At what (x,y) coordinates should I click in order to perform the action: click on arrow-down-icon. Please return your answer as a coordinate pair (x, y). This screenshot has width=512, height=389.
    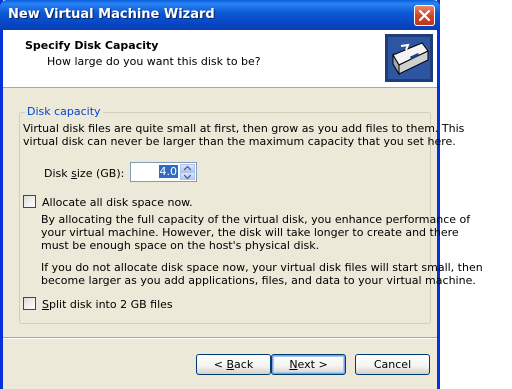
    Looking at the image, I should click on (187, 176).